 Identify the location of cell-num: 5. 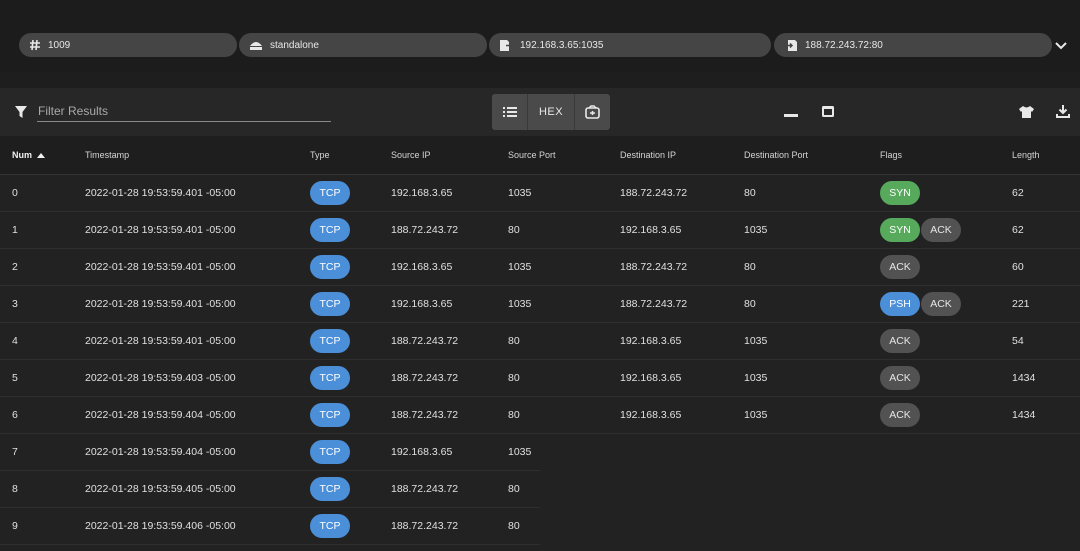
(15, 378).